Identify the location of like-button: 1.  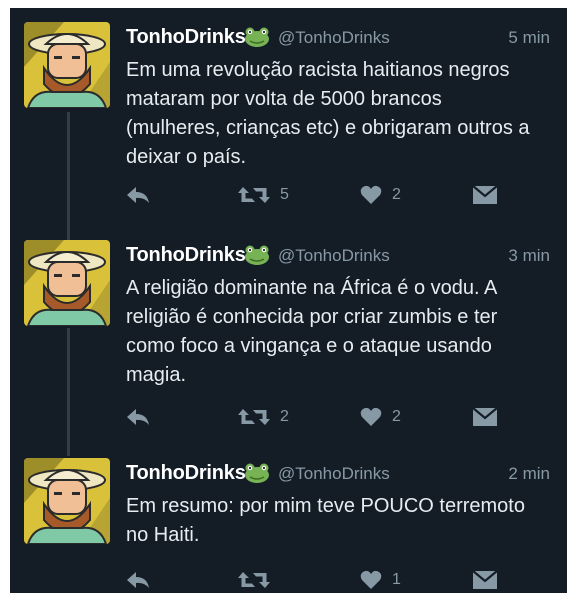
(380, 579).